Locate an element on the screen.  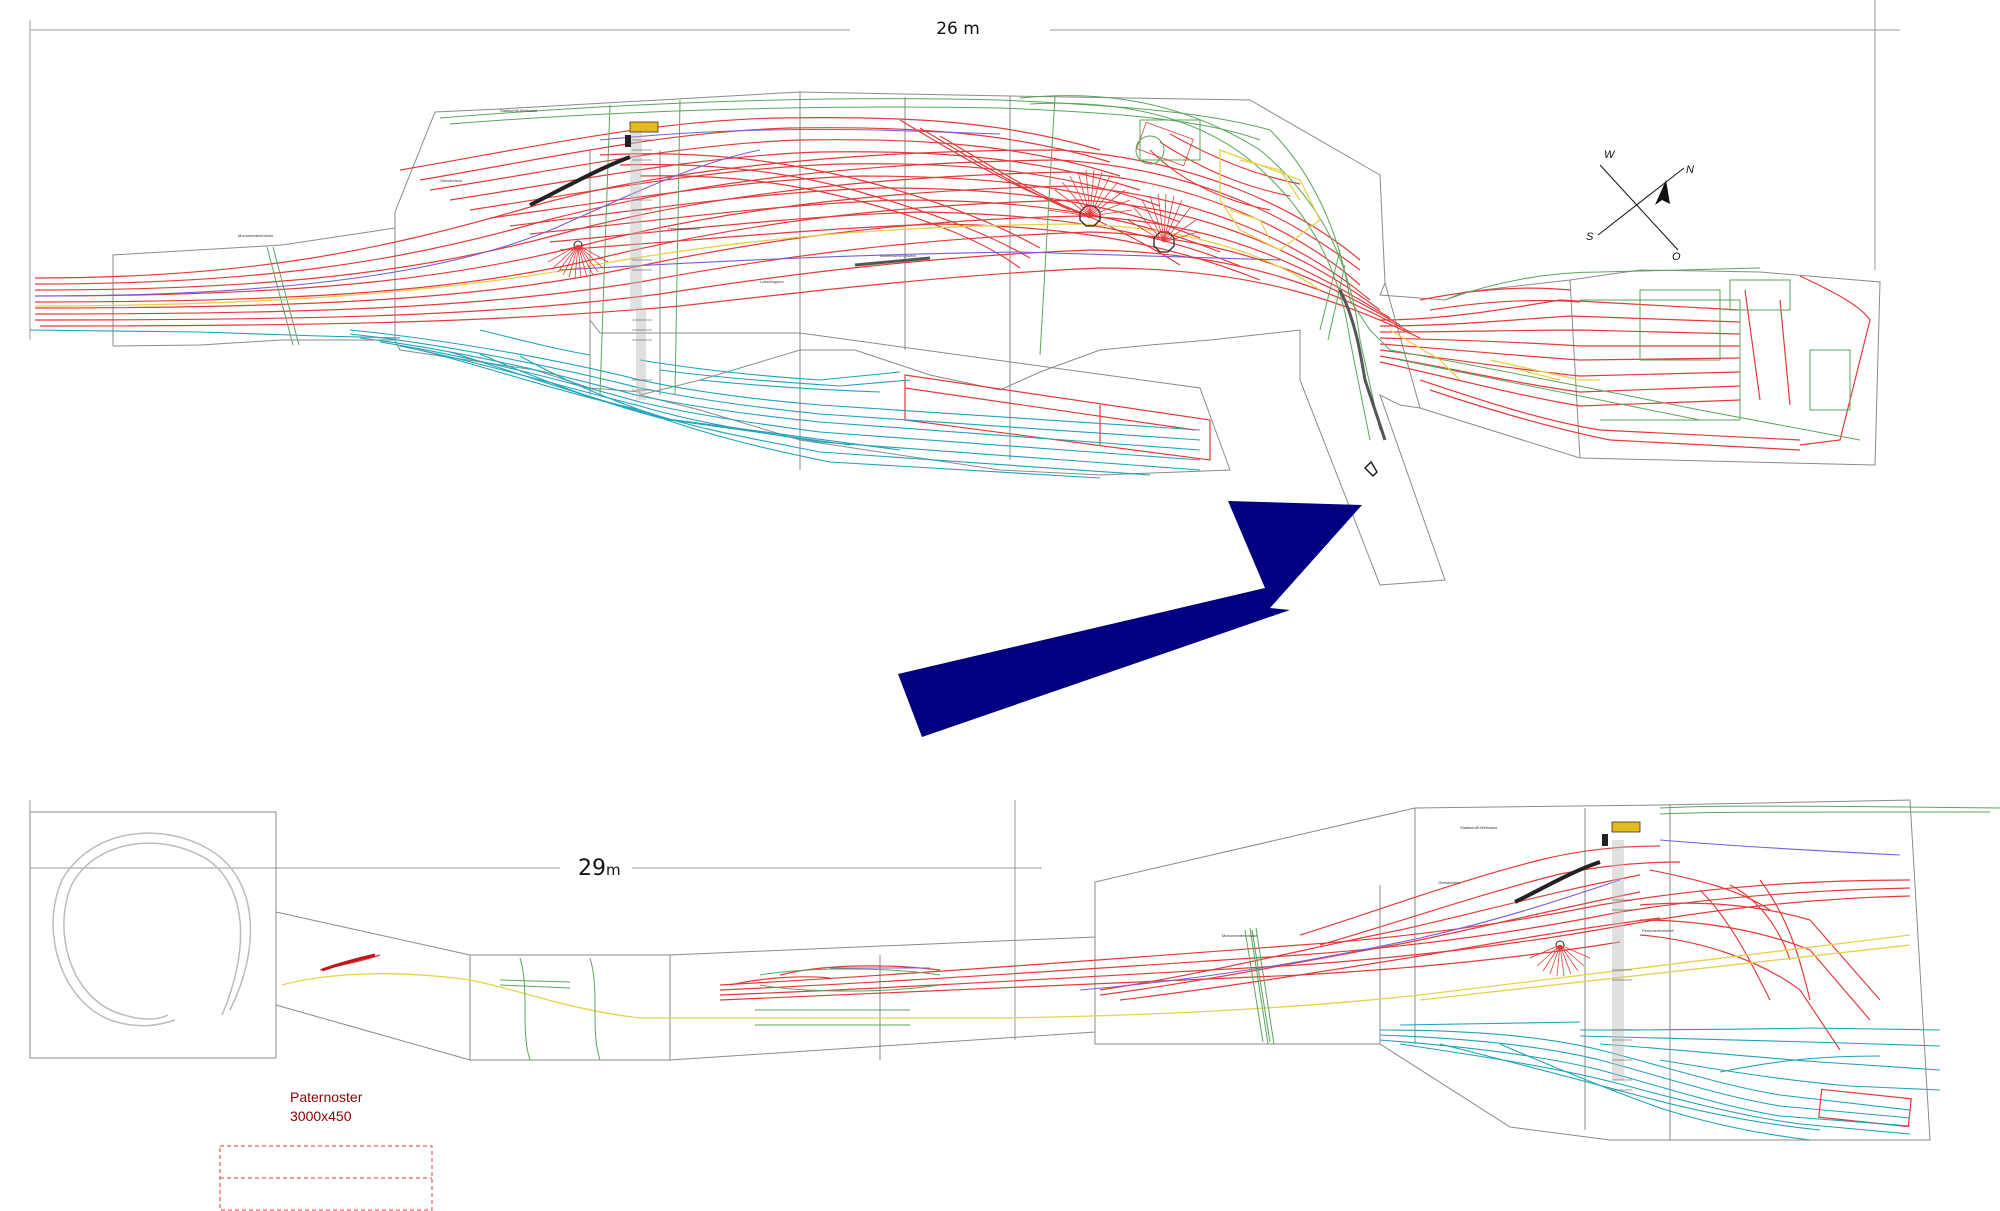
compass-south: S is located at coordinates (1590, 237).